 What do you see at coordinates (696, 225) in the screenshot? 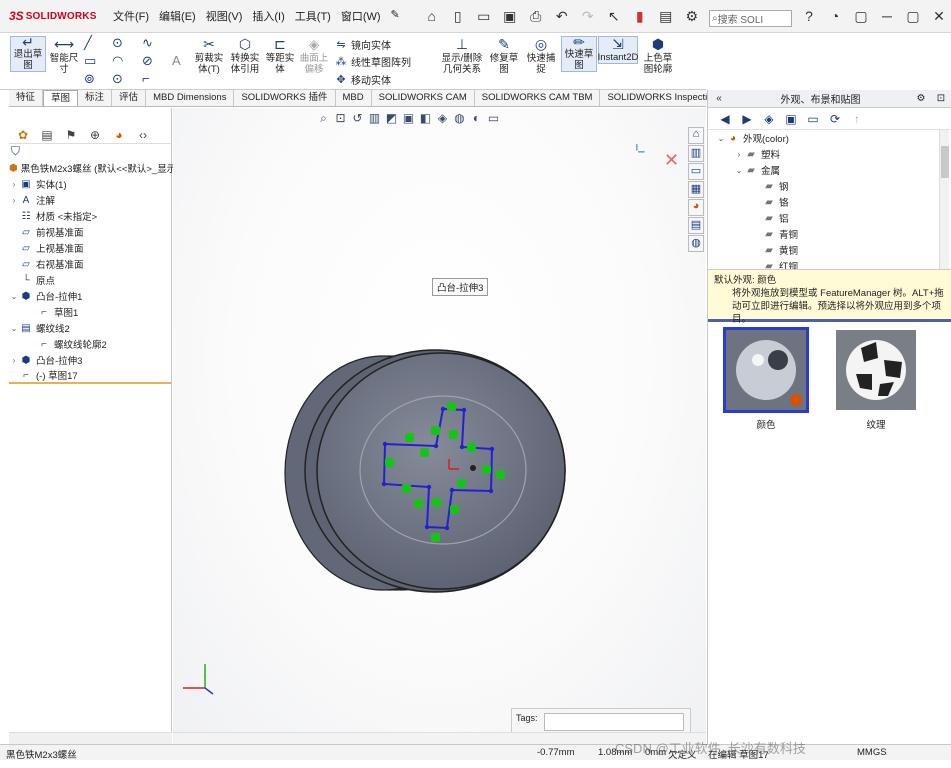
I see `custom-properties-icon: ▤` at bounding box center [696, 225].